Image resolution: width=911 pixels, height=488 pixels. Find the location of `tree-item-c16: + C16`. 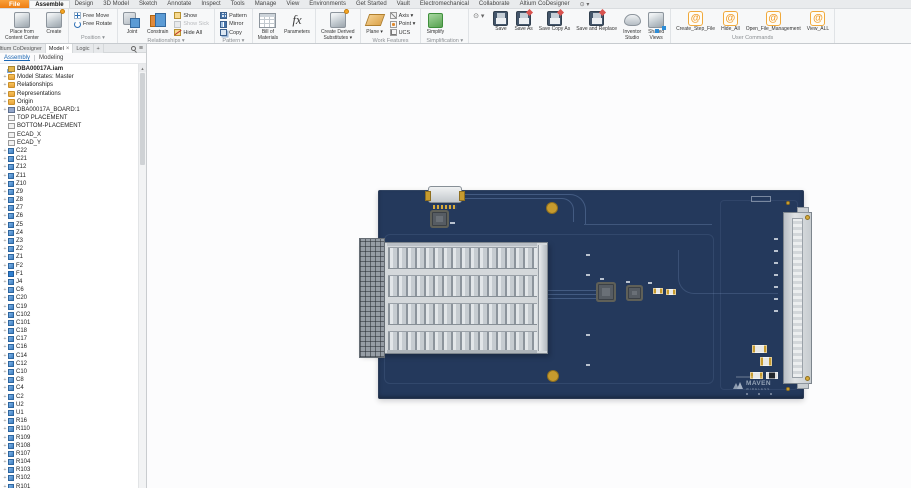

tree-item-c16: + C16 is located at coordinates (69, 347).